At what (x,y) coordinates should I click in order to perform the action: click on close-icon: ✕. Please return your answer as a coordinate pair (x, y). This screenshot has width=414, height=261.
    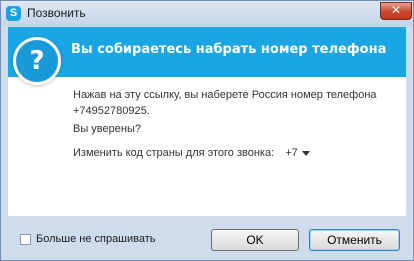
    Looking at the image, I should click on (396, 11).